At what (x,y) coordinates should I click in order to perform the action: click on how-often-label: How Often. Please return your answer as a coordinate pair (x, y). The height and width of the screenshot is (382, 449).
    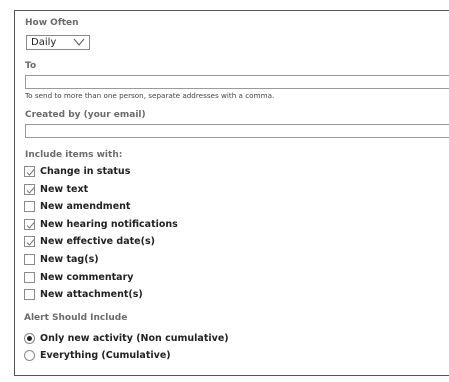
    Looking at the image, I should click on (52, 23).